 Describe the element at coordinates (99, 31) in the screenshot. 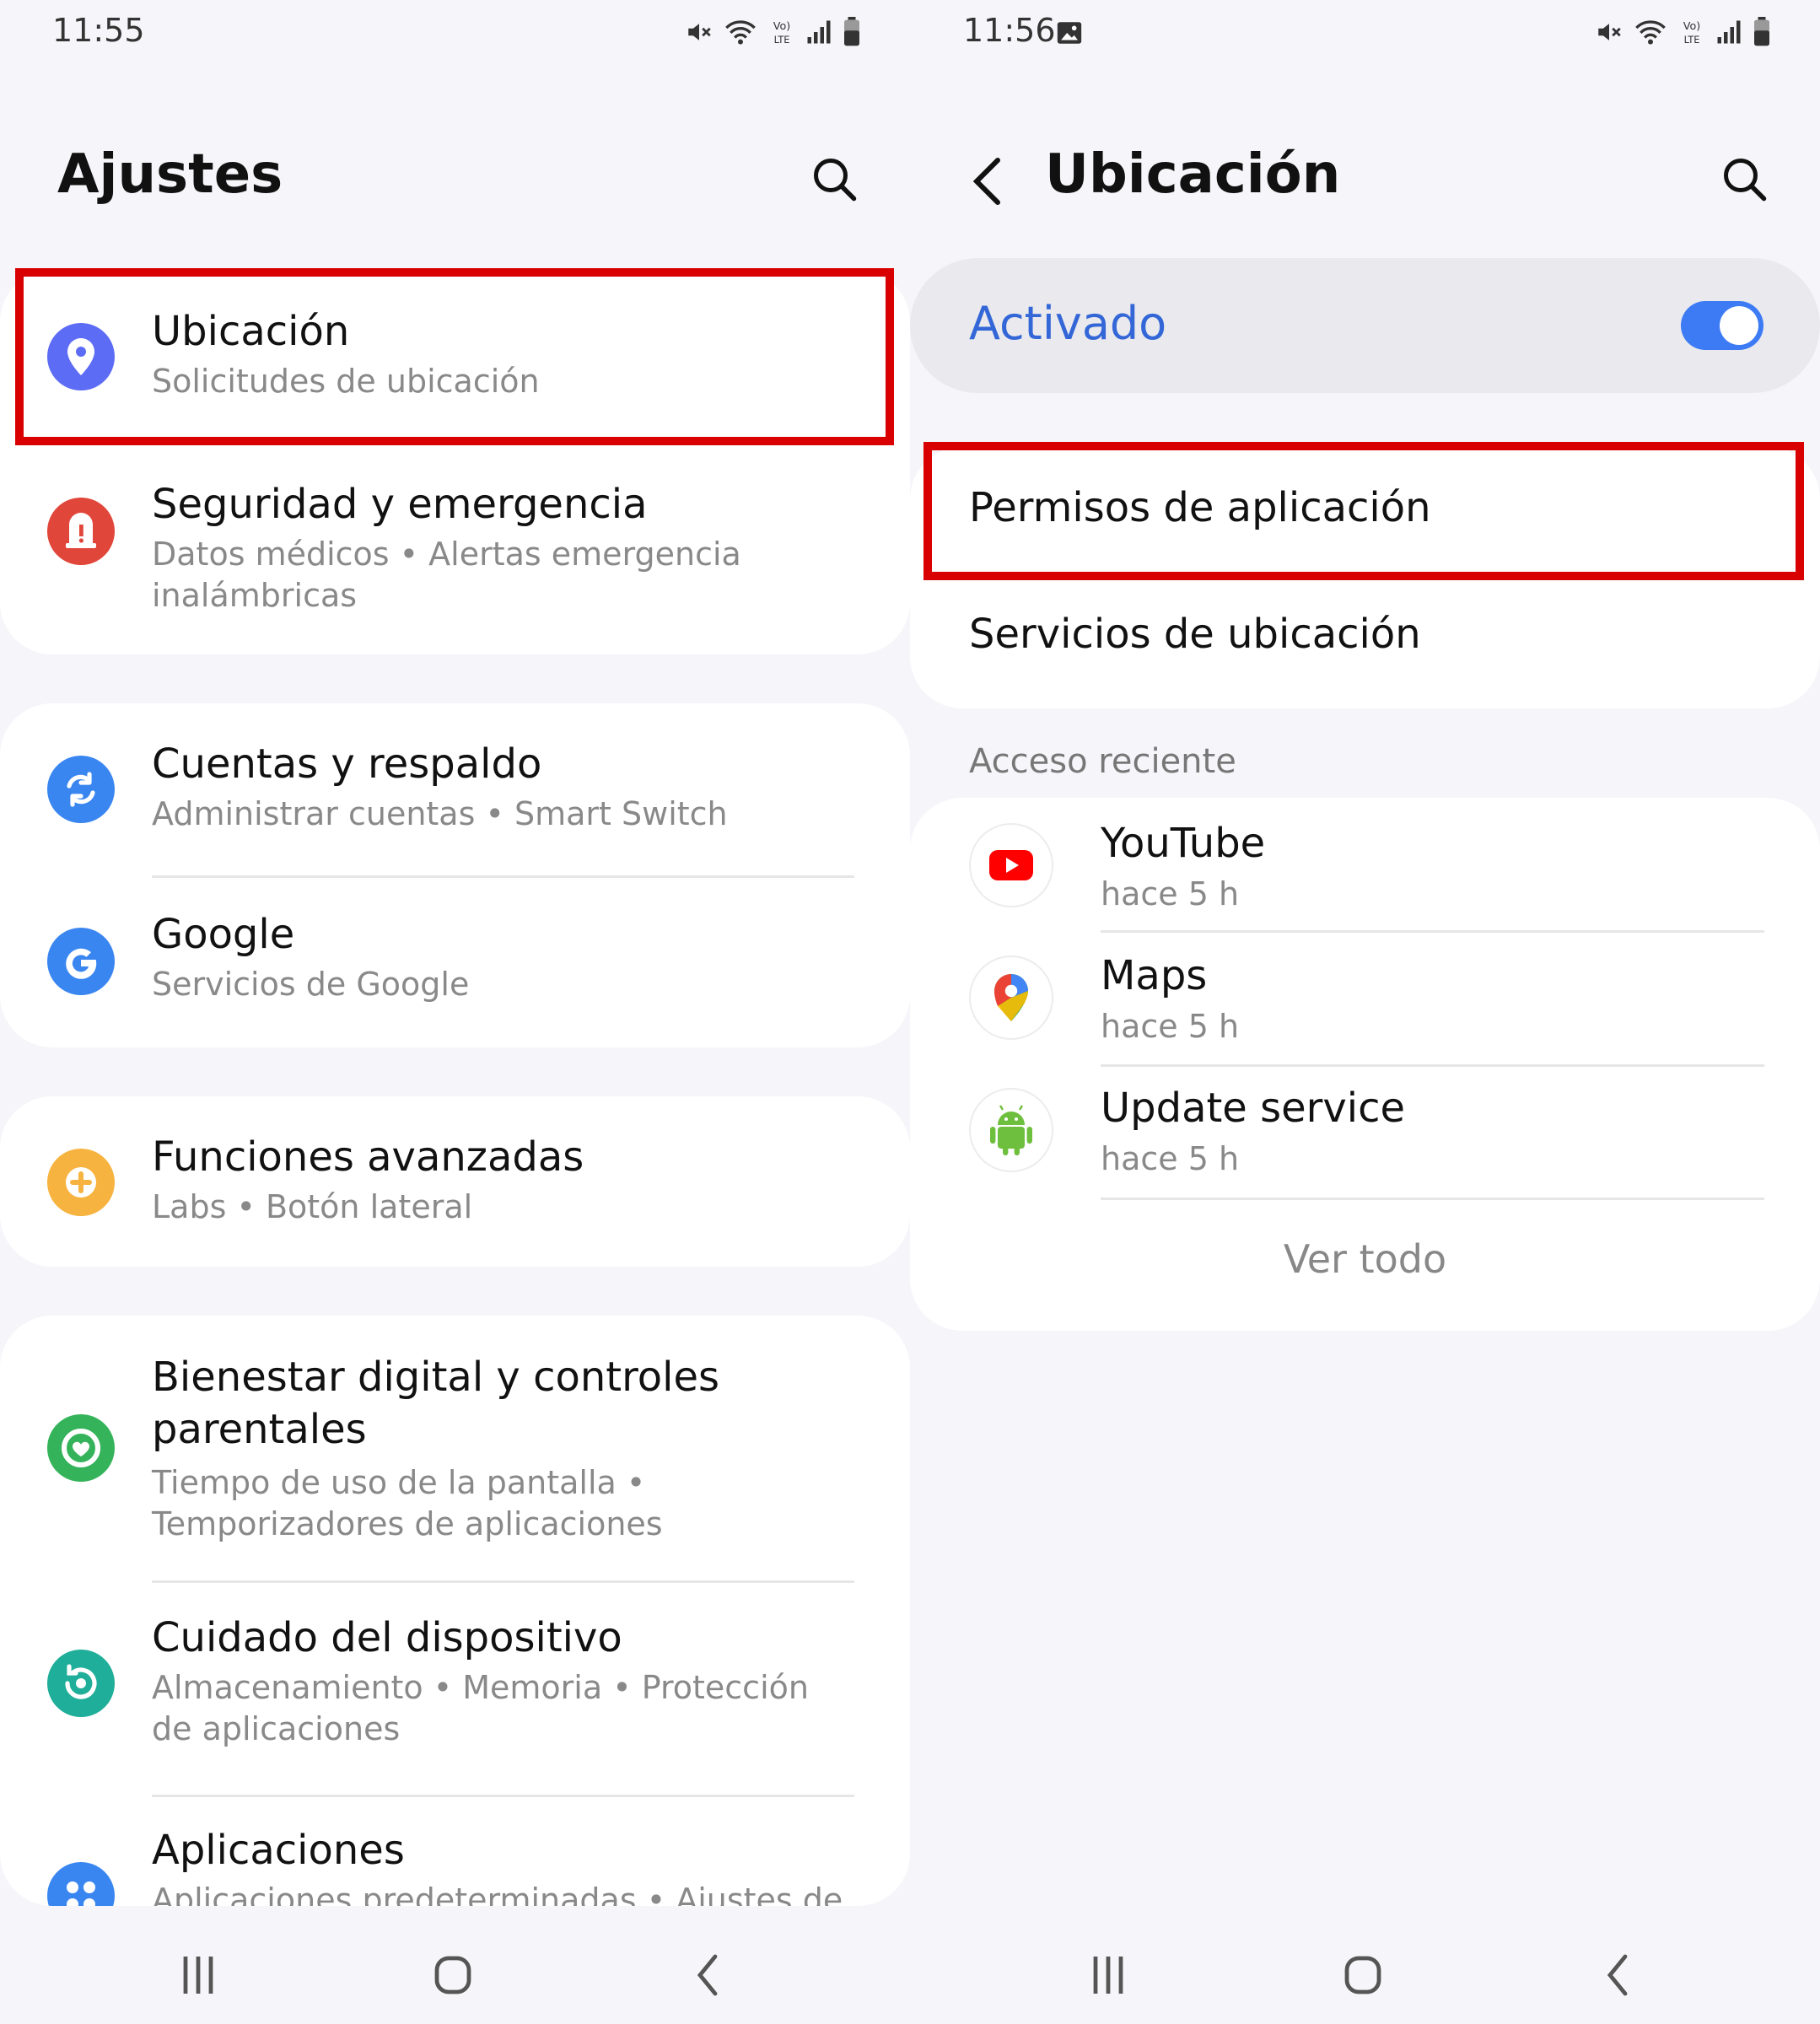

I see `status-time: 11:55` at that location.